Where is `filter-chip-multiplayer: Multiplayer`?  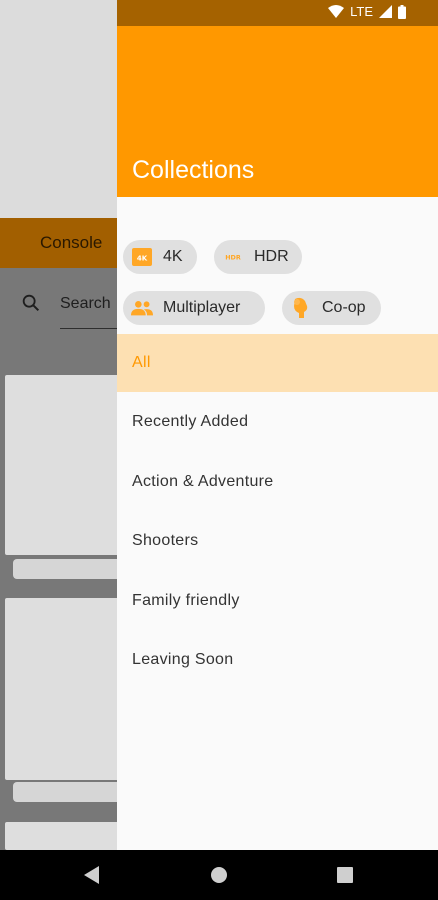 filter-chip-multiplayer: Multiplayer is located at coordinates (194, 308).